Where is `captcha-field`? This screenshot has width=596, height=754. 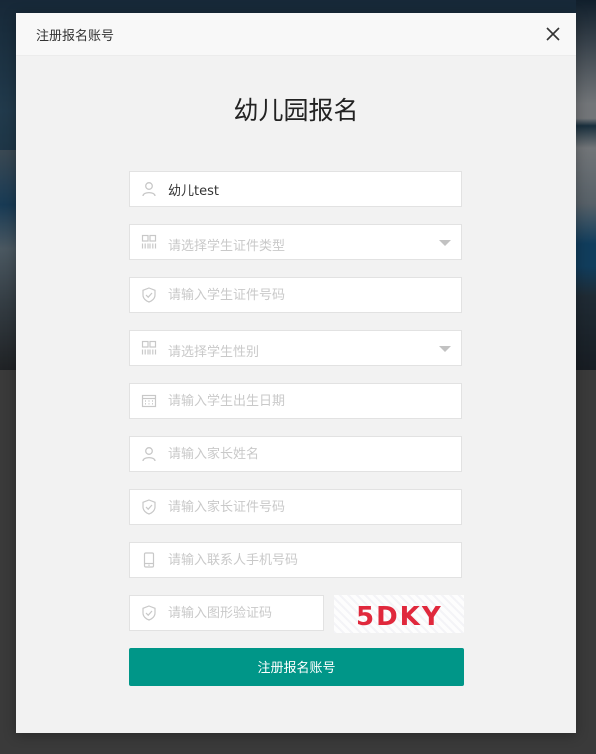
captcha-field is located at coordinates (226, 613).